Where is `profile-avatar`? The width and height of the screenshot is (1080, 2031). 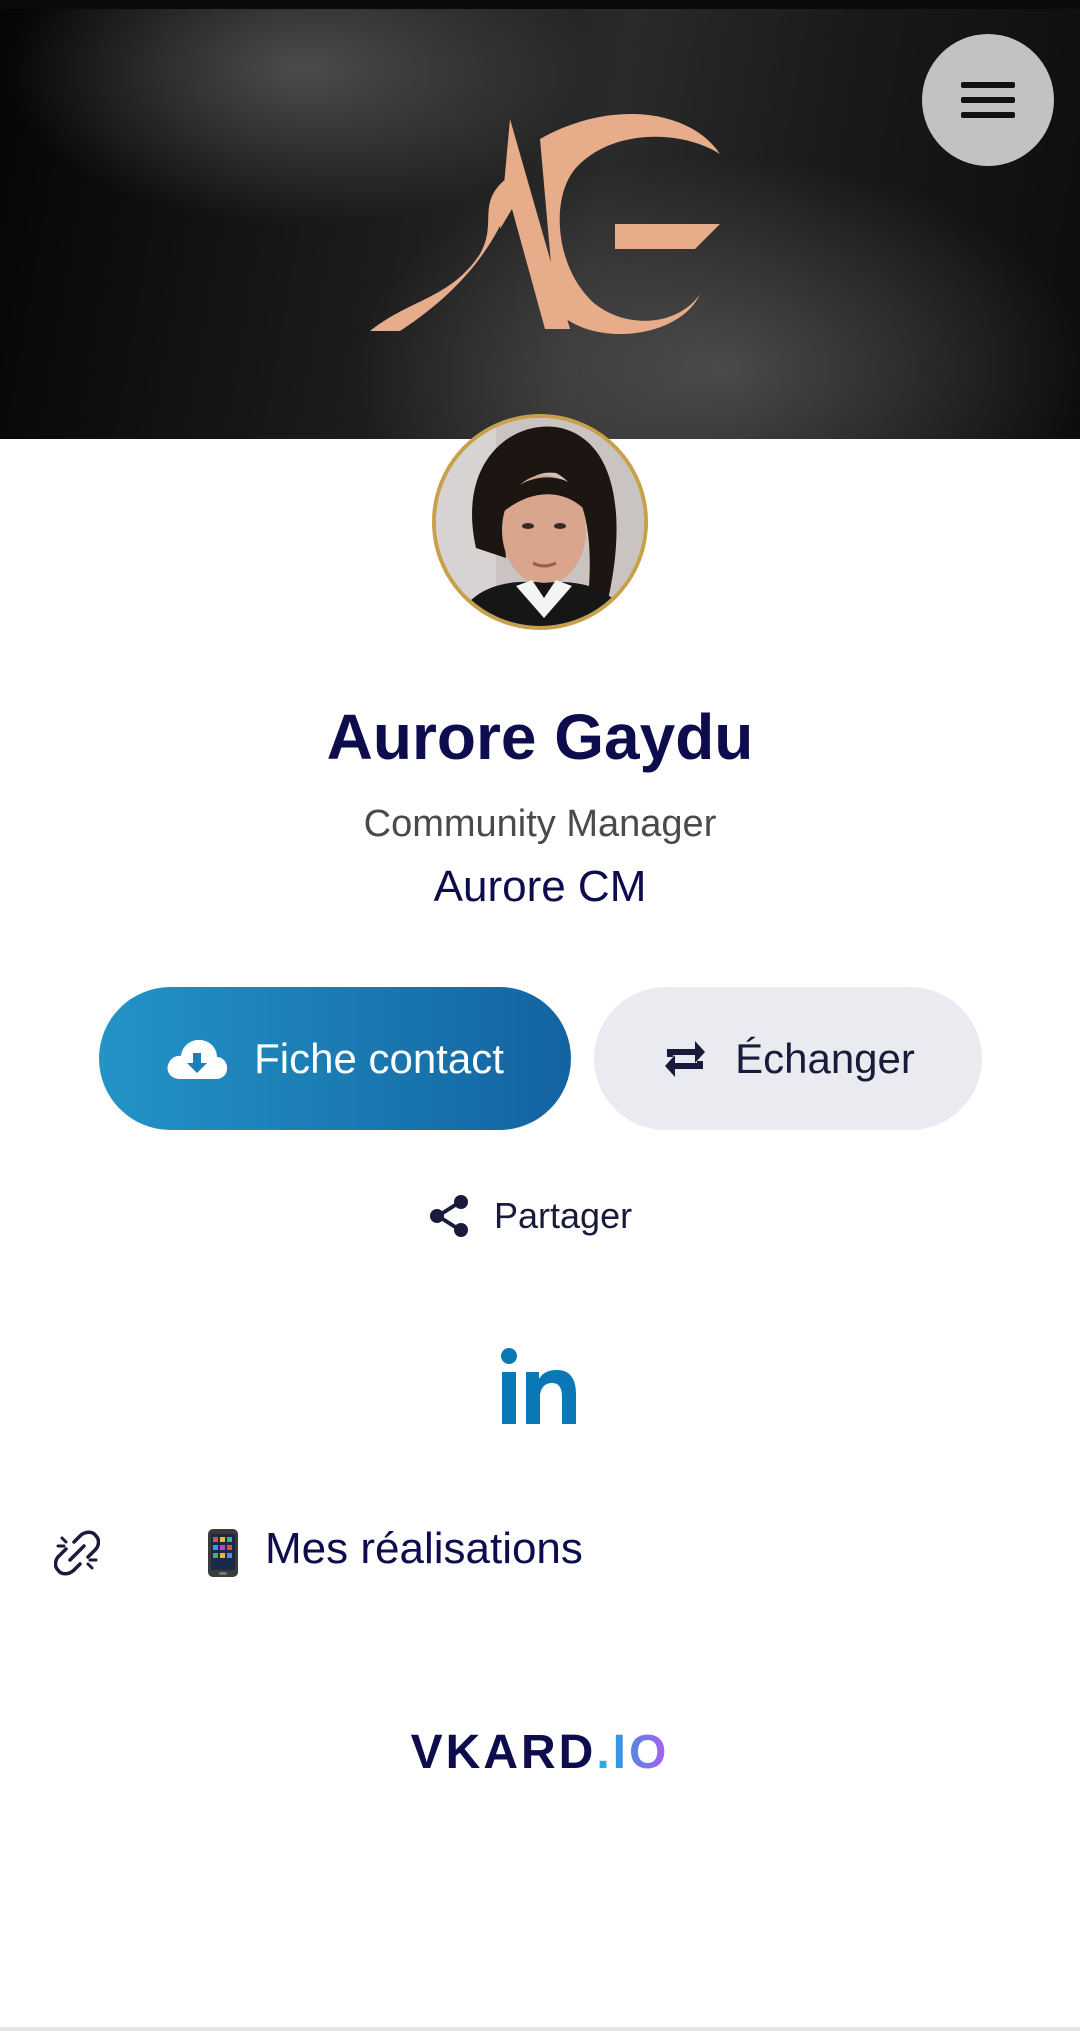
profile-avatar is located at coordinates (540, 522).